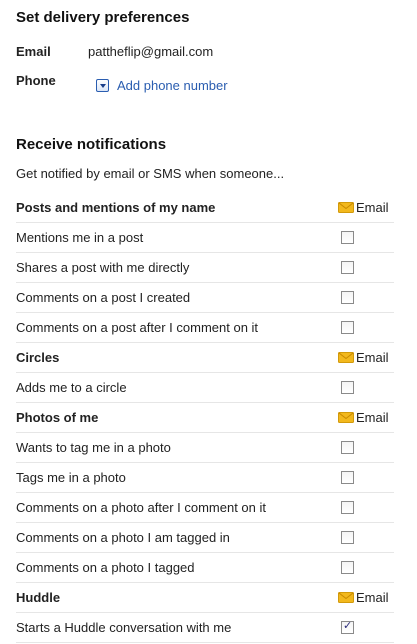 This screenshot has height=644, width=417. What do you see at coordinates (116, 207) in the screenshot?
I see `group-title: Posts and mentions of my name` at bounding box center [116, 207].